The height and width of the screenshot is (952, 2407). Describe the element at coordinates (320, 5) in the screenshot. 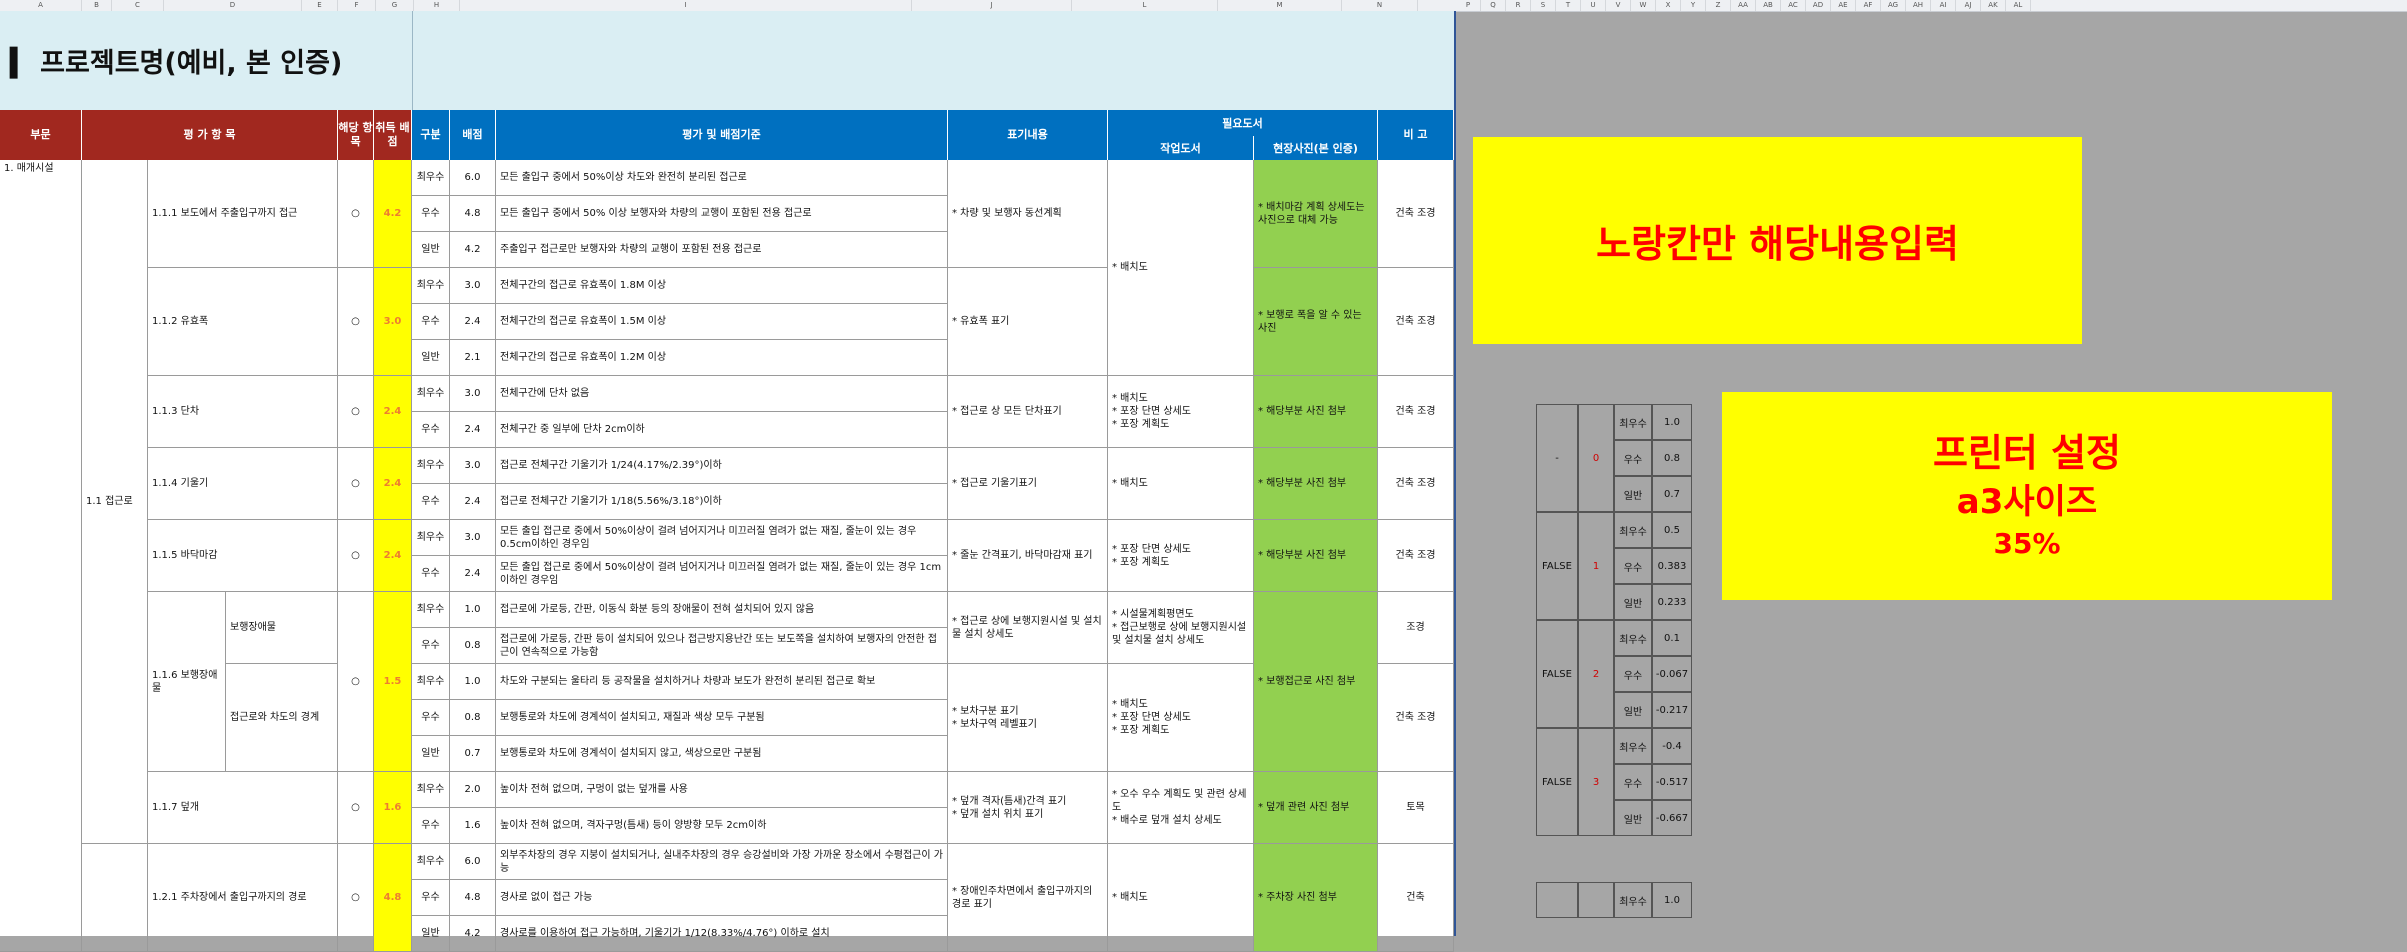

I see `column-letter: E` at that location.